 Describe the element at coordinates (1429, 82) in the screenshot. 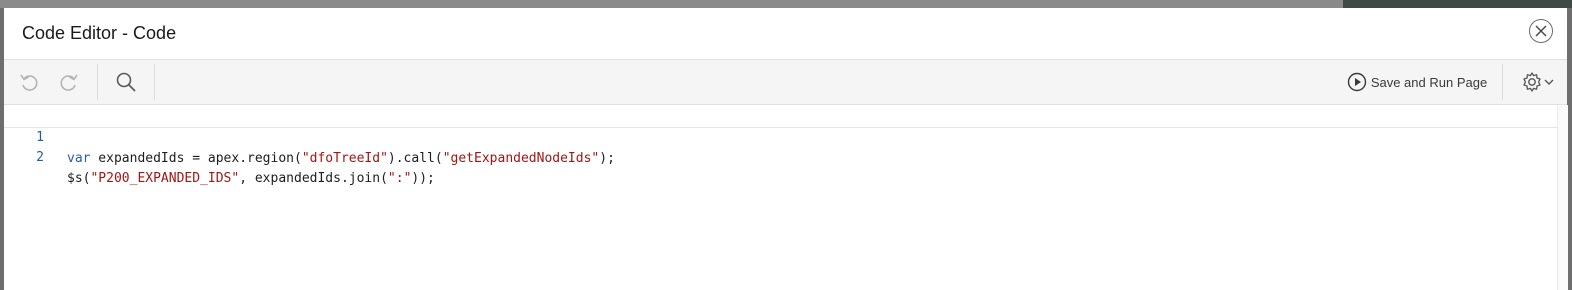

I see `save-and-run-label: Save and Run Page` at that location.